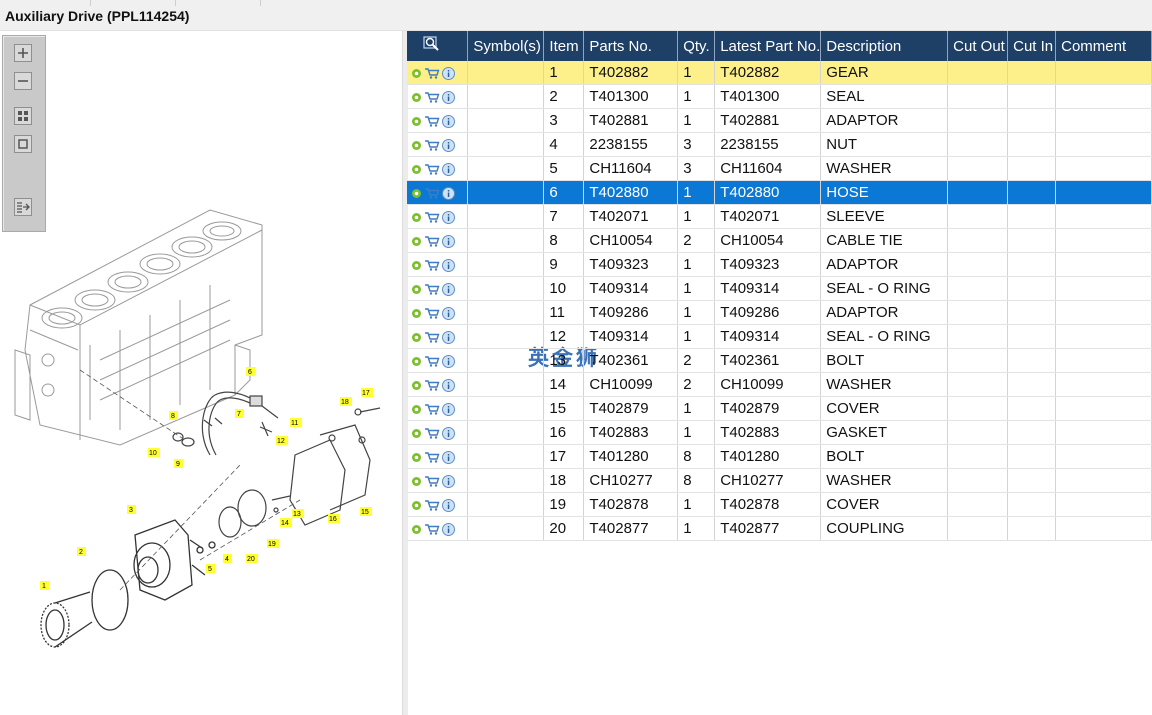 Image resolution: width=1152 pixels, height=715 pixels. Describe the element at coordinates (506, 46) in the screenshot. I see `header-symbols: Symbol(s)` at that location.